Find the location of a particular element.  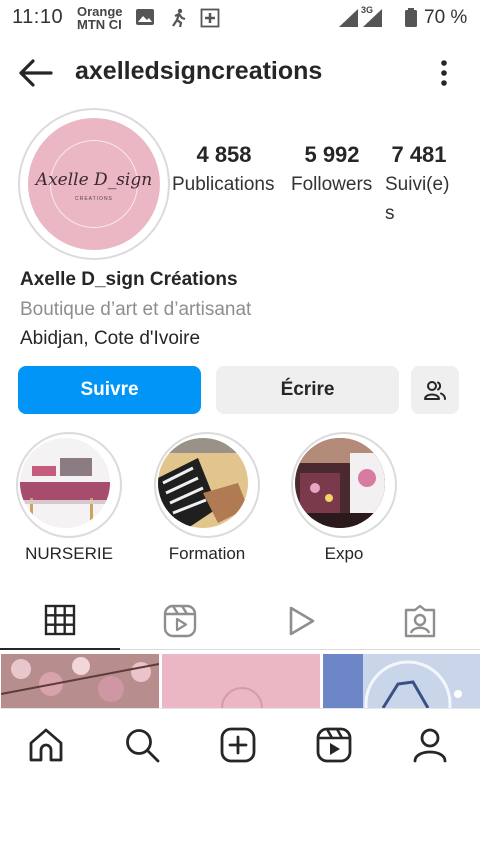

tagged-icon is located at coordinates (420, 621).